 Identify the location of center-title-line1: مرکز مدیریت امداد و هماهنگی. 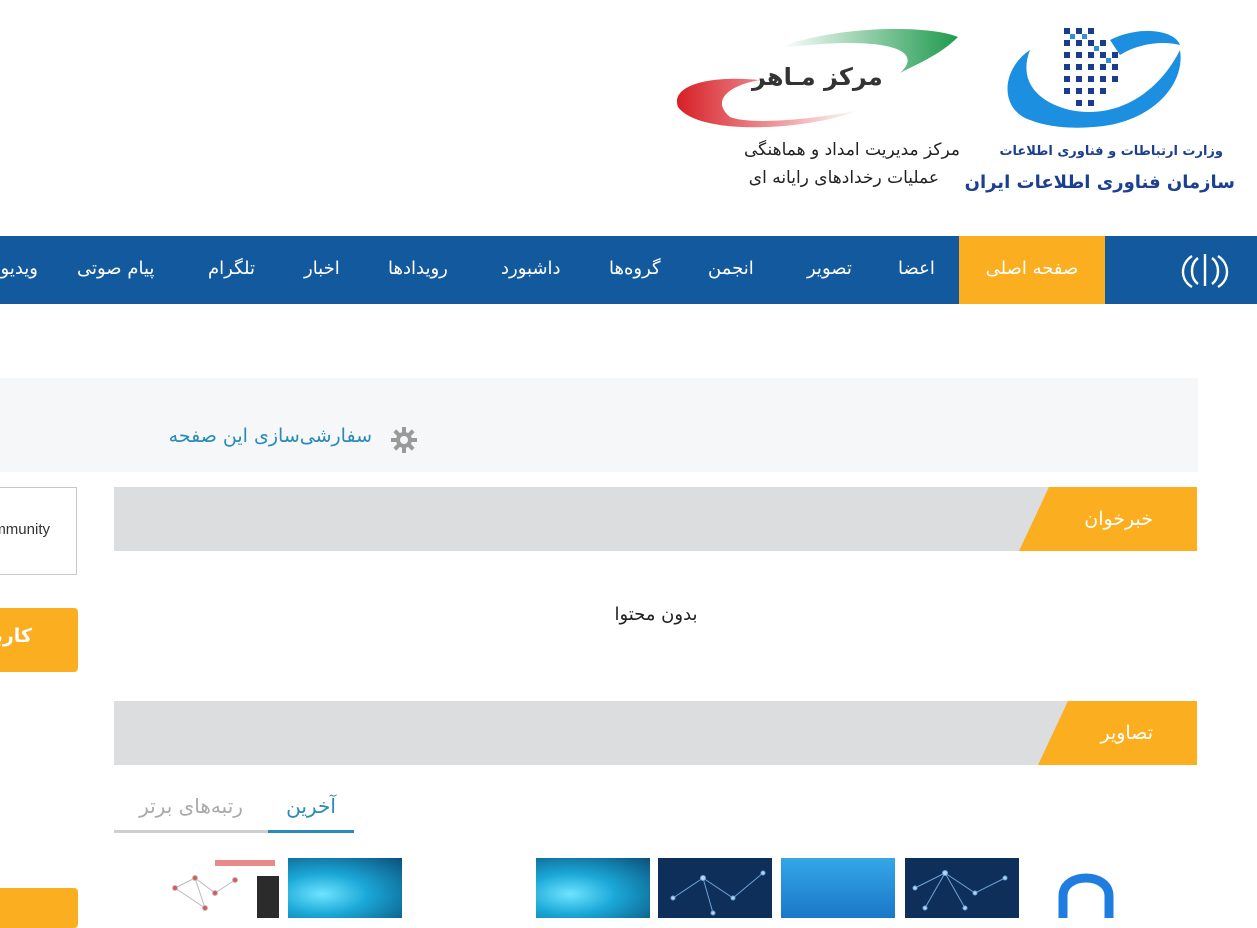
(851, 150).